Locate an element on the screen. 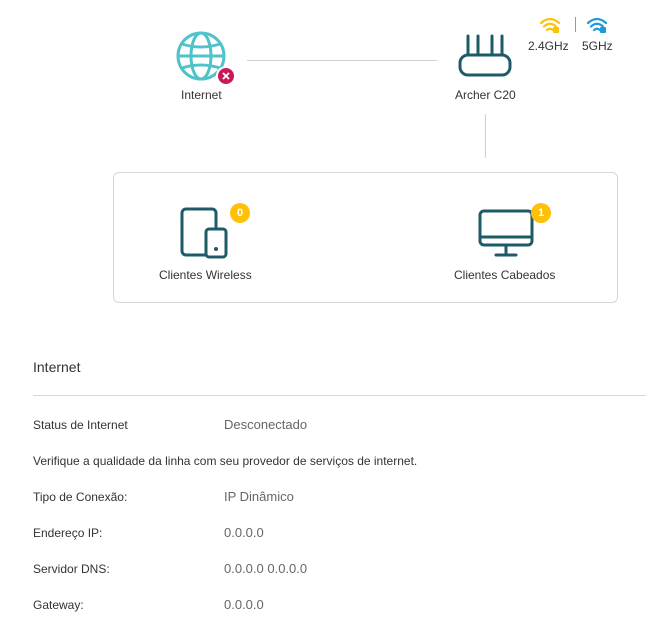 Image resolution: width=646 pixels, height=633 pixels. router-label: Archer C20 is located at coordinates (485, 95).